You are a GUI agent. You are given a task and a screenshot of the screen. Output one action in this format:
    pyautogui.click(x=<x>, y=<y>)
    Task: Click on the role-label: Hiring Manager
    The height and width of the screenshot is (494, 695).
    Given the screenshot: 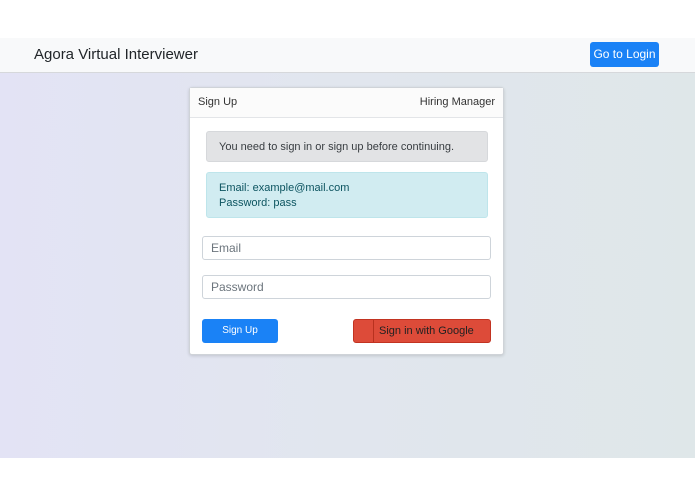 What is the action you would take?
    pyautogui.click(x=457, y=102)
    